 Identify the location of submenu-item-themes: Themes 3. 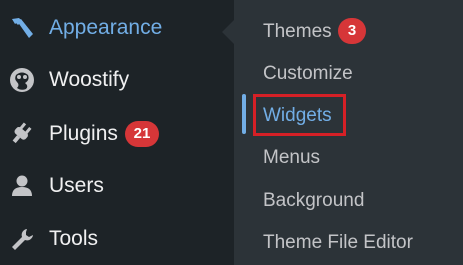
(348, 32).